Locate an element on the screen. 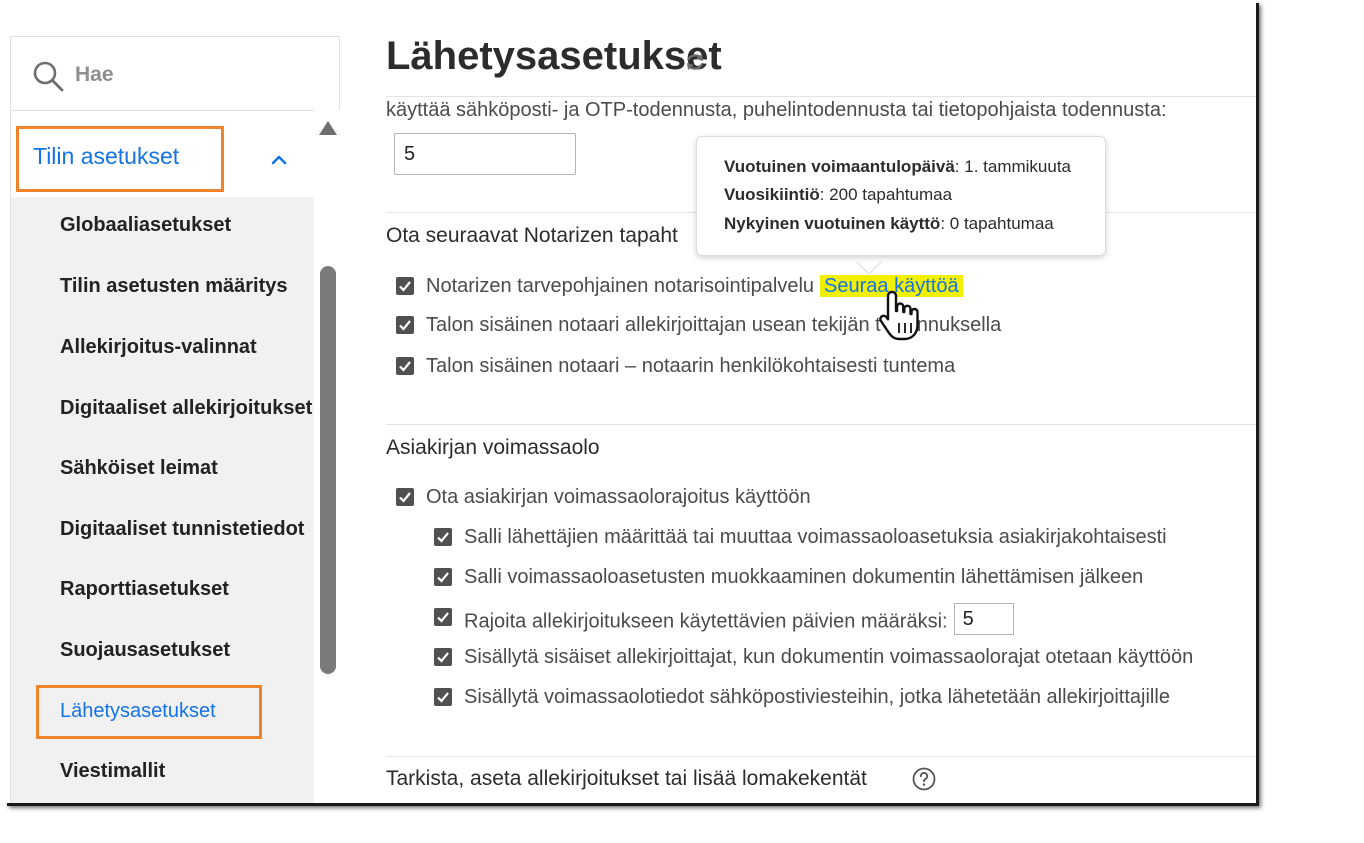 Image resolution: width=1364 pixels, height=843 pixels. notarize-heading: Ota seuraavat Notarizen tapaht is located at coordinates (532, 235).